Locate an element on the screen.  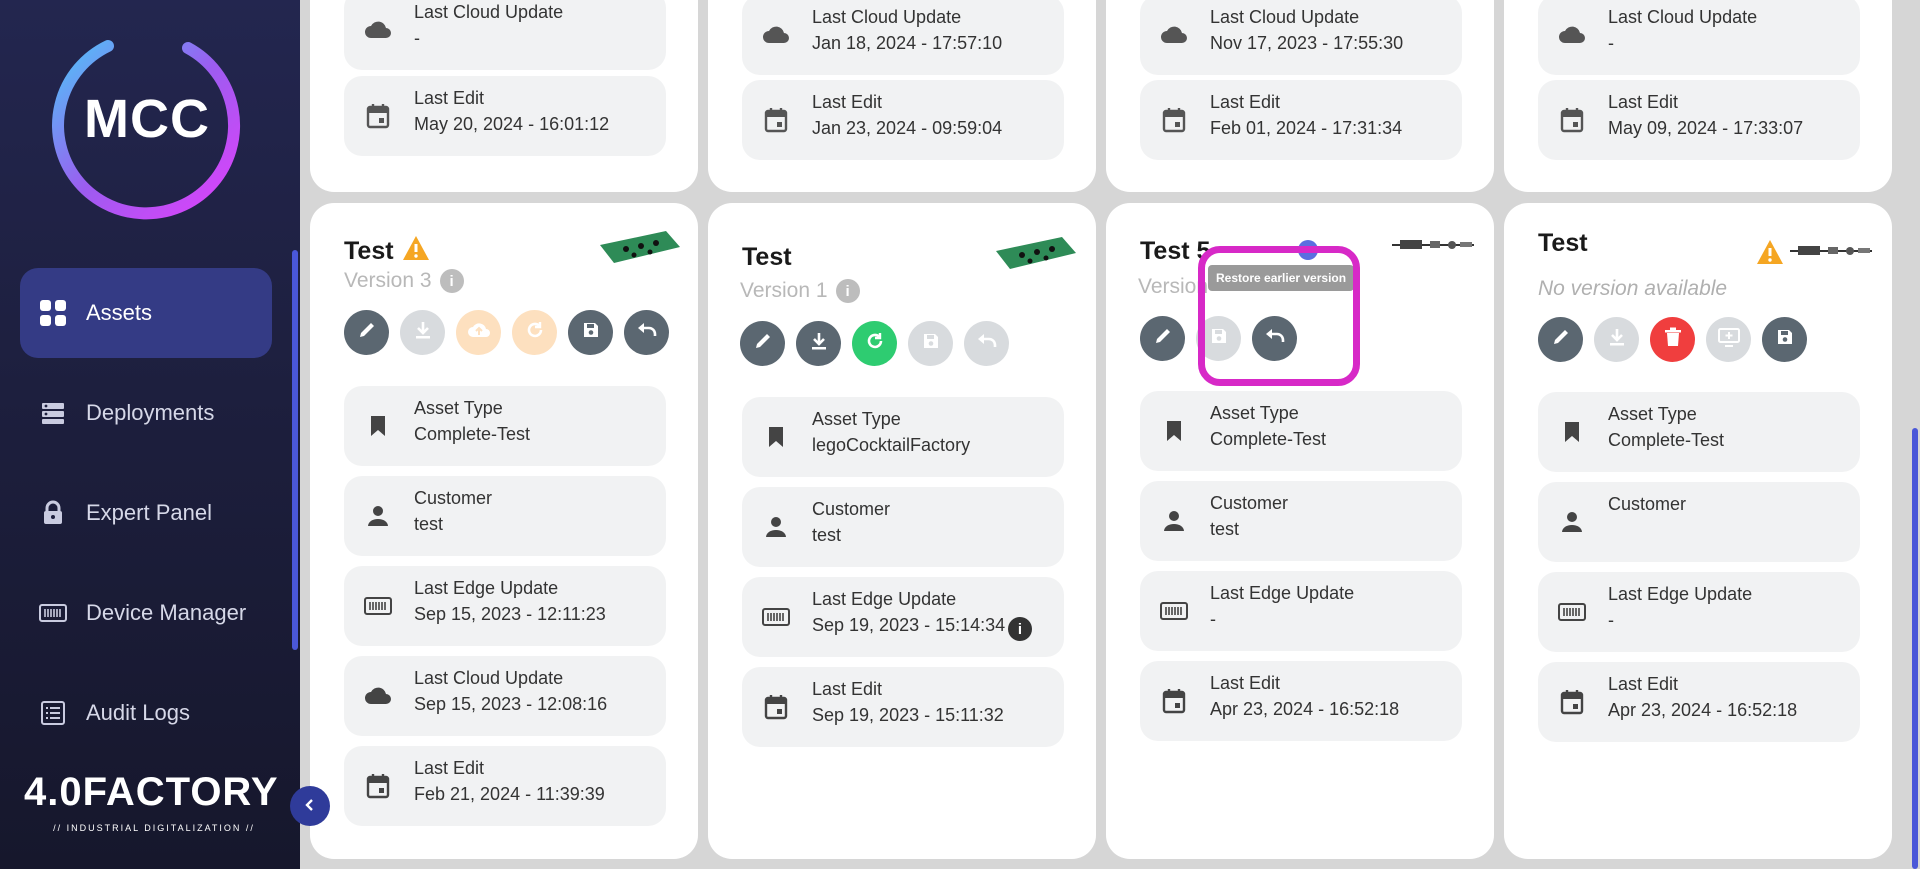
field-value: Sep 15, 2023 - 12:11:23 is located at coordinates (510, 614).